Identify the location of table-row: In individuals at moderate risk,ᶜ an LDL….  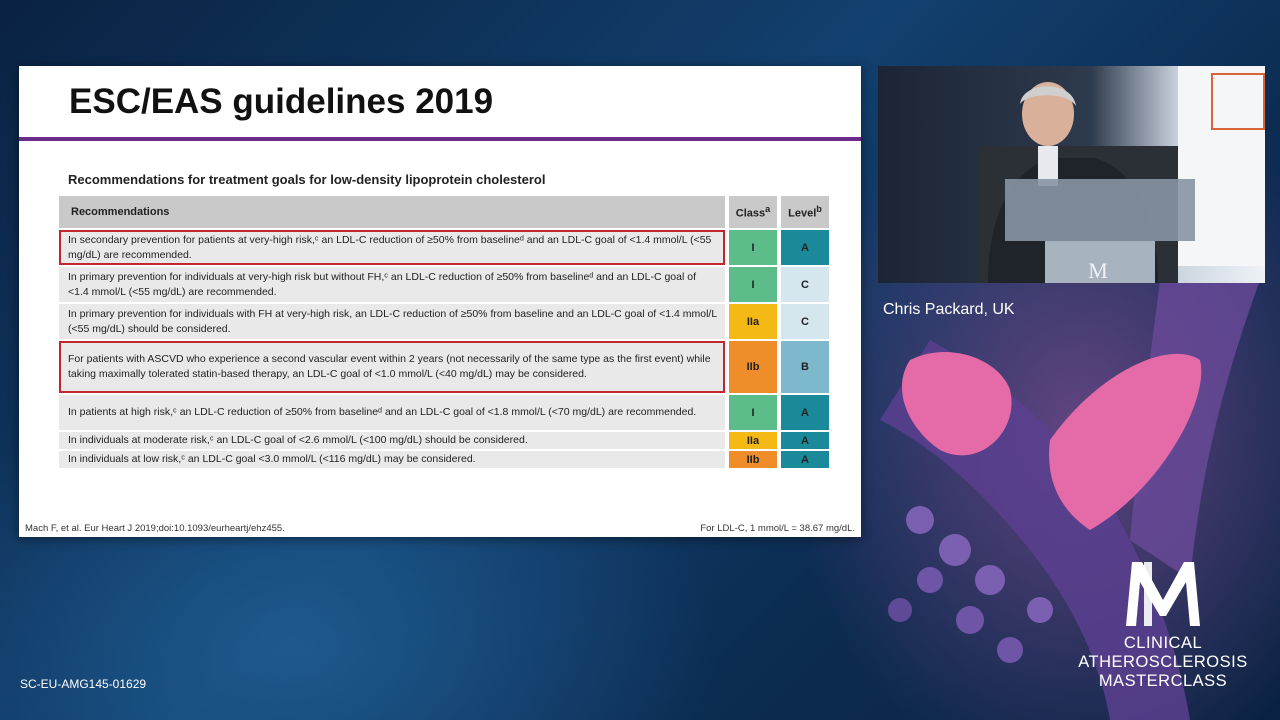
(444, 440).